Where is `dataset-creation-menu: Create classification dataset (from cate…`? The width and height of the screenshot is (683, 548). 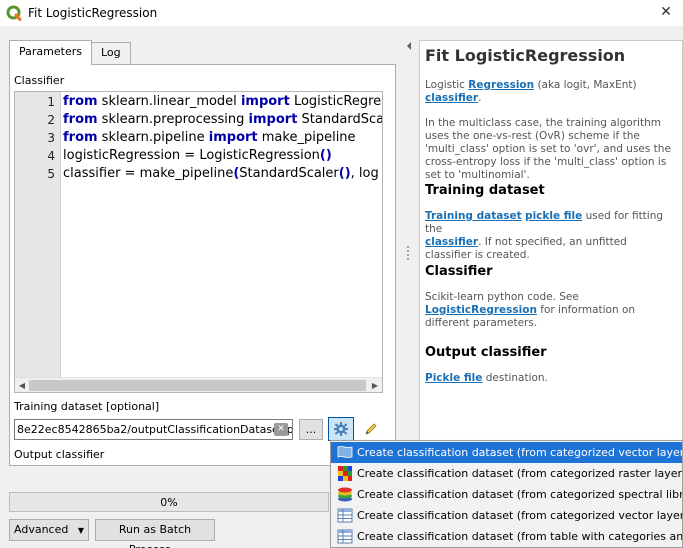
dataset-creation-menu: Create classification dataset (from cate… is located at coordinates (506, 494).